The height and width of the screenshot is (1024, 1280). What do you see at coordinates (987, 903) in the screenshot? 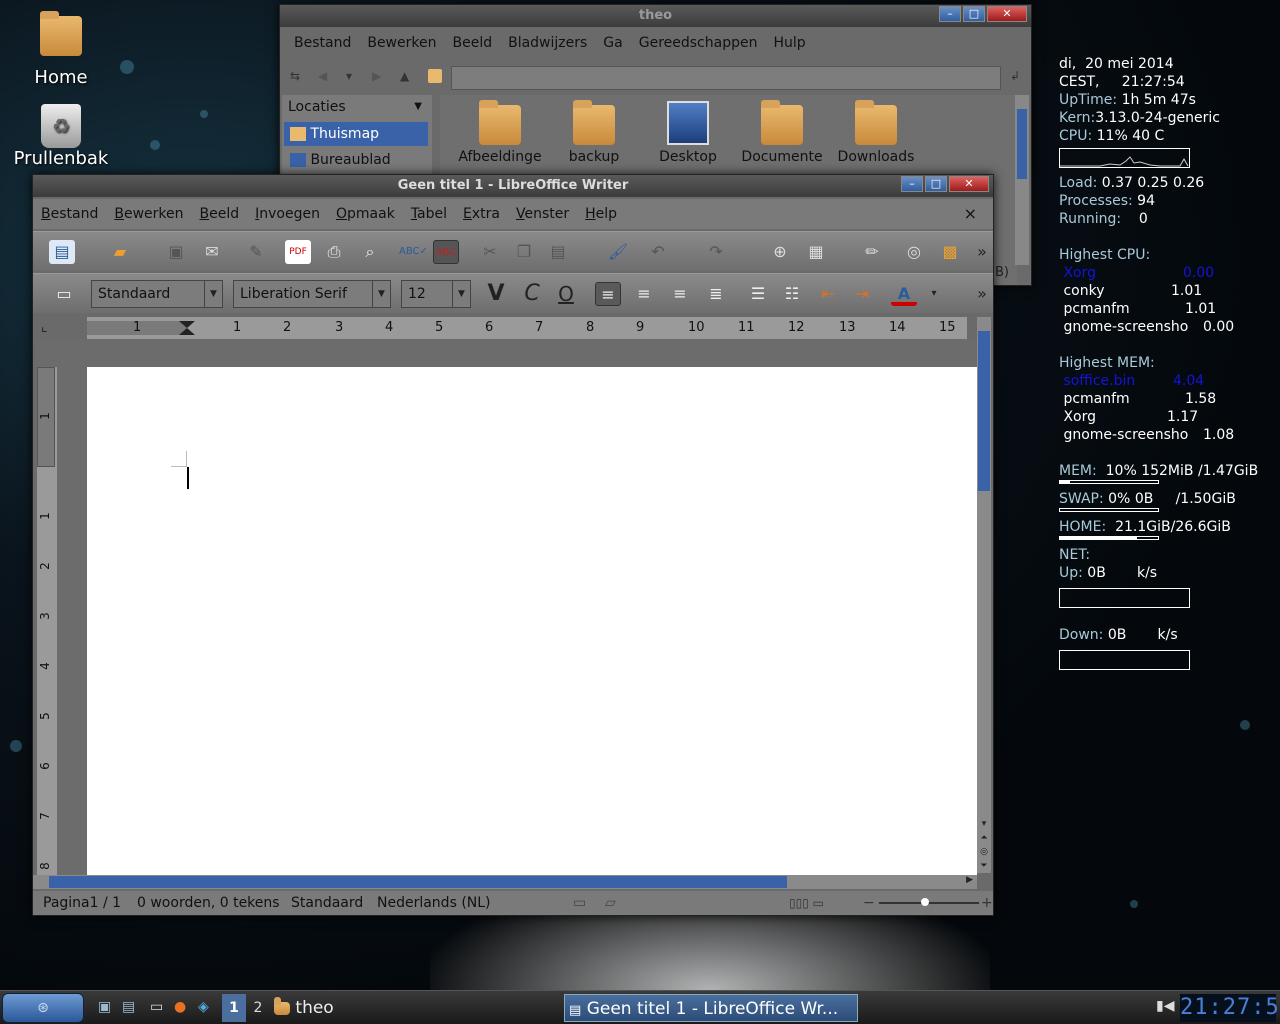
I see `zoom-in-icon: +` at bounding box center [987, 903].